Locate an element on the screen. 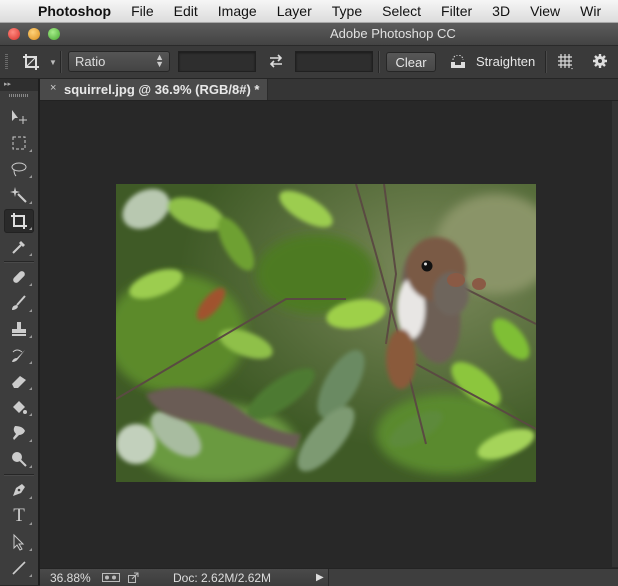 The image size is (618, 586). menu-file: File is located at coordinates (142, 11).